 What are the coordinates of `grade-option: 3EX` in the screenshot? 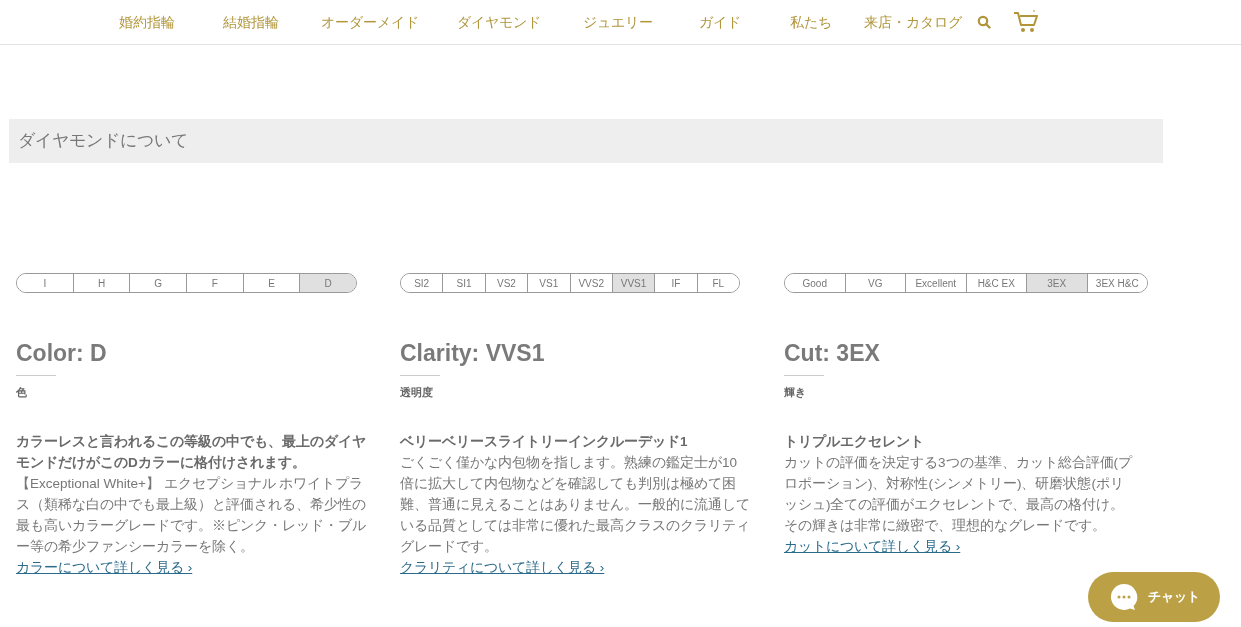 It's located at (1056, 283).